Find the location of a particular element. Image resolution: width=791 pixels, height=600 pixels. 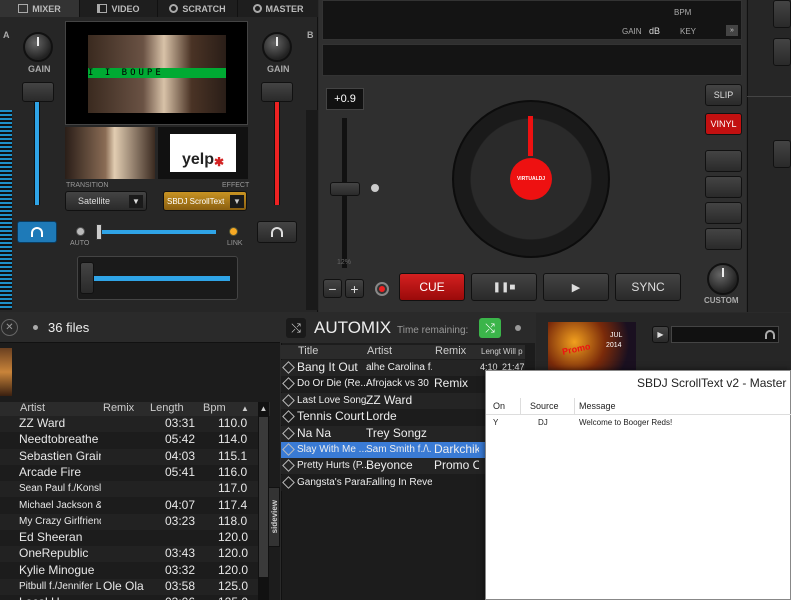

table-row: Sebastien Grainger 04:03 115.1 is located at coordinates (129, 456).